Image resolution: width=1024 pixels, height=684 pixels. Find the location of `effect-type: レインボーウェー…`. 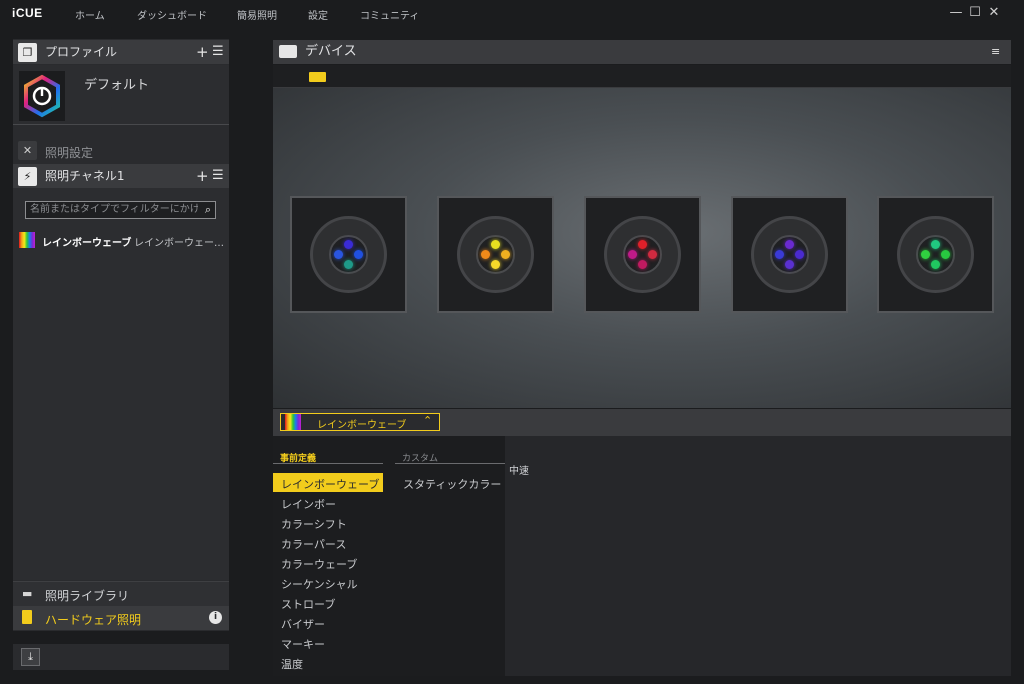

effect-type: レインボーウェー… is located at coordinates (179, 243).